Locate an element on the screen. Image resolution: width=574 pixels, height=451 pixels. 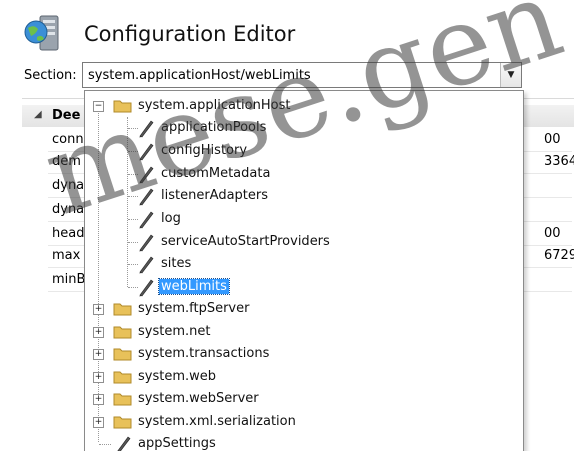
server-globe-icon is located at coordinates (41, 33).